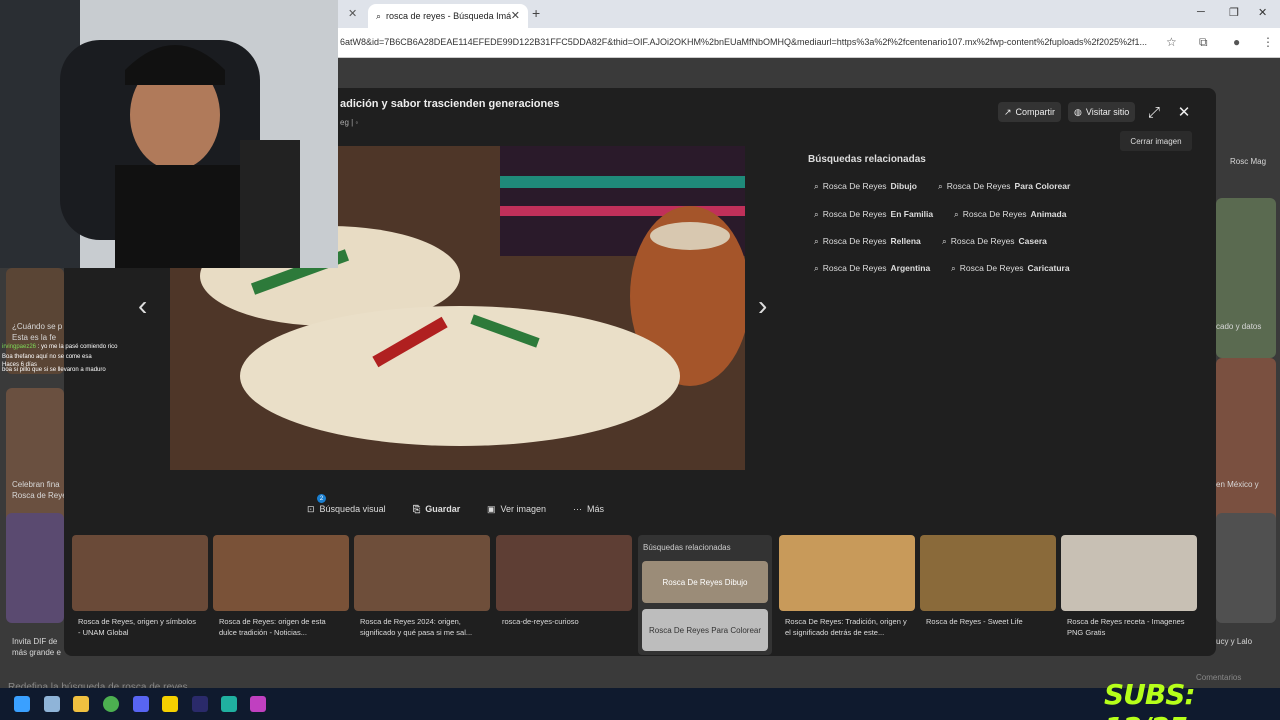 This screenshot has width=1280, height=720. Describe the element at coordinates (577, 509) in the screenshot. I see `more-dots-icon: ···` at that location.